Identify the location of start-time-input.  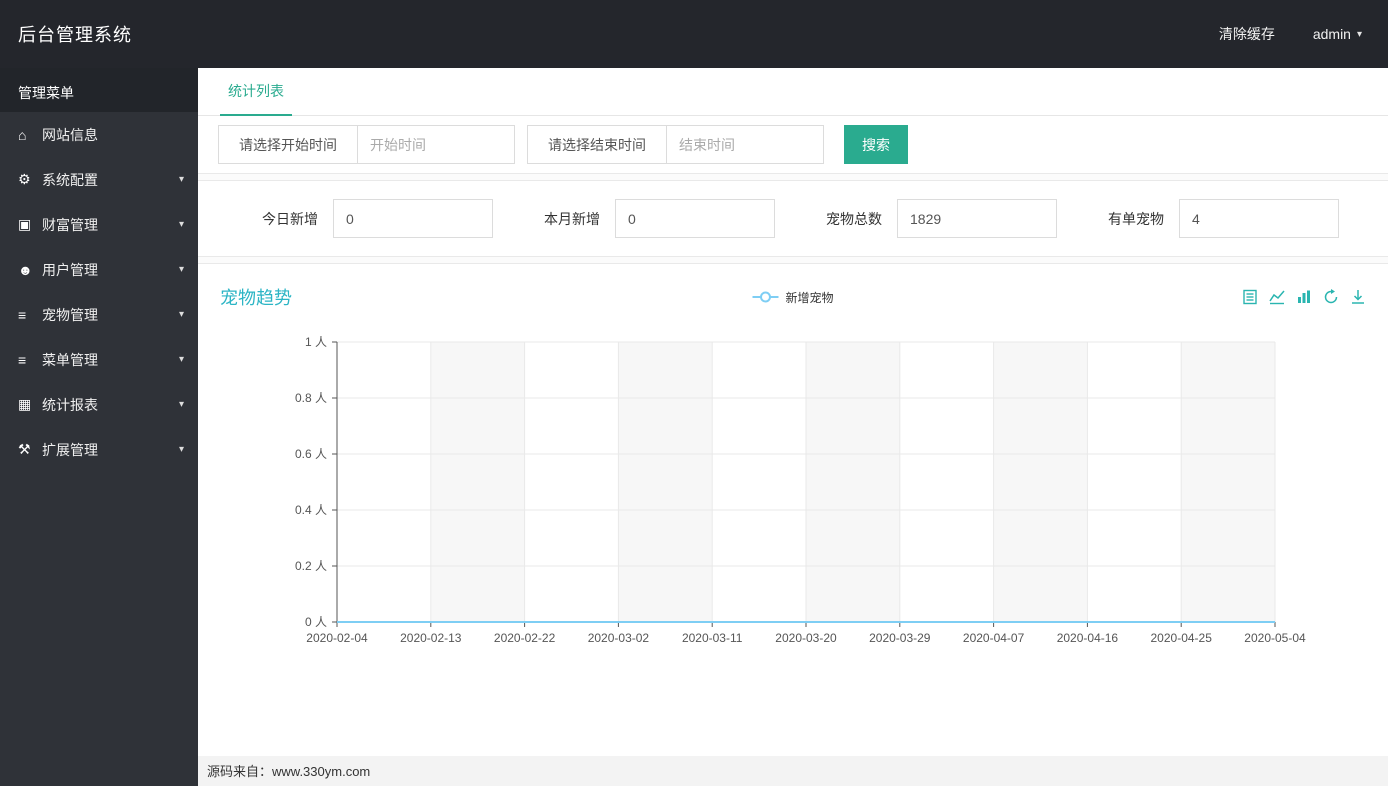
(436, 144).